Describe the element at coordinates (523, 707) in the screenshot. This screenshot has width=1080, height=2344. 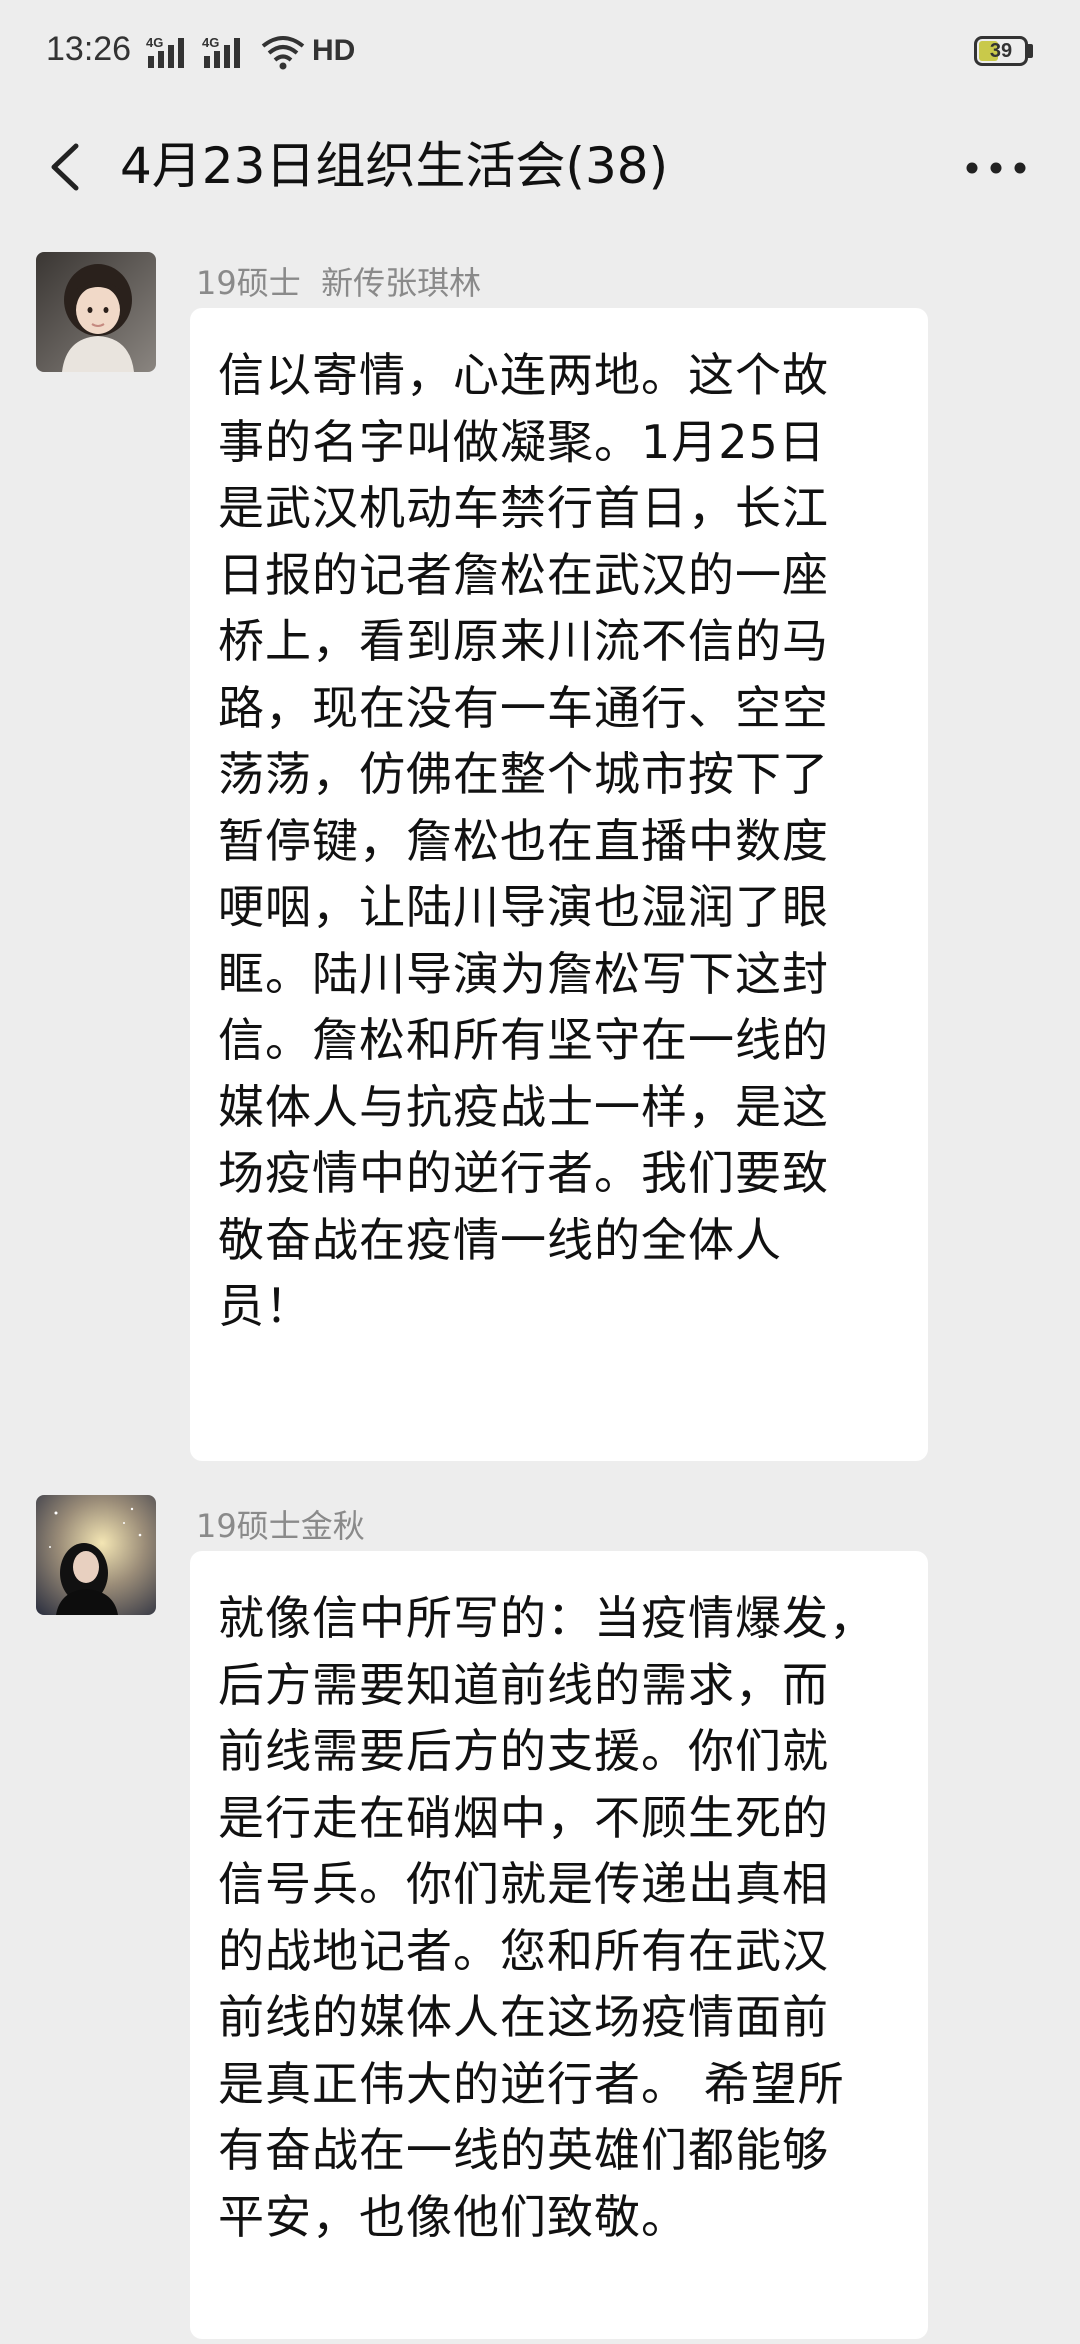
I see `message-line: 路，现在没有一车通行、空空` at that location.